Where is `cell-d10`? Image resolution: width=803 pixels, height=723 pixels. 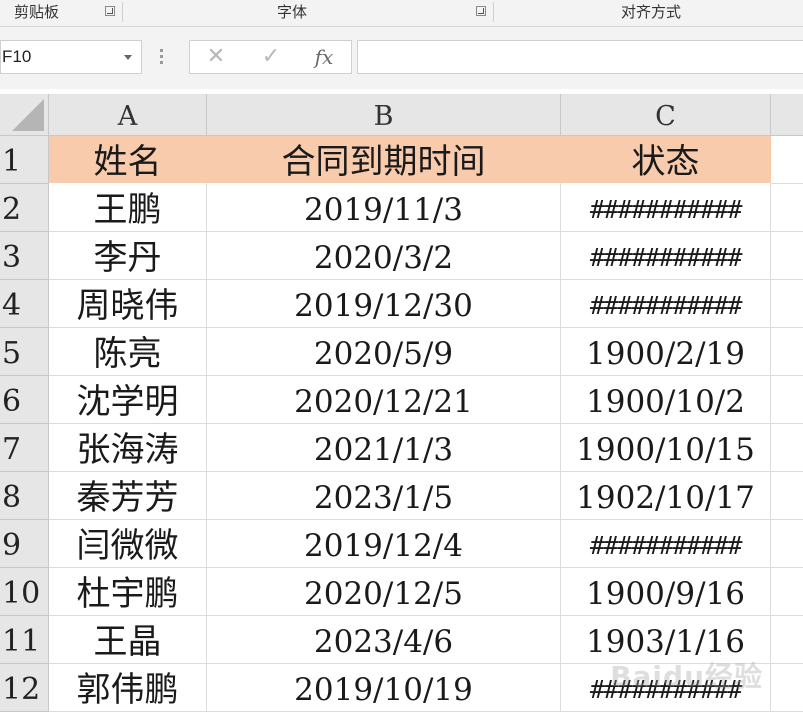
cell-d10 is located at coordinates (787, 592).